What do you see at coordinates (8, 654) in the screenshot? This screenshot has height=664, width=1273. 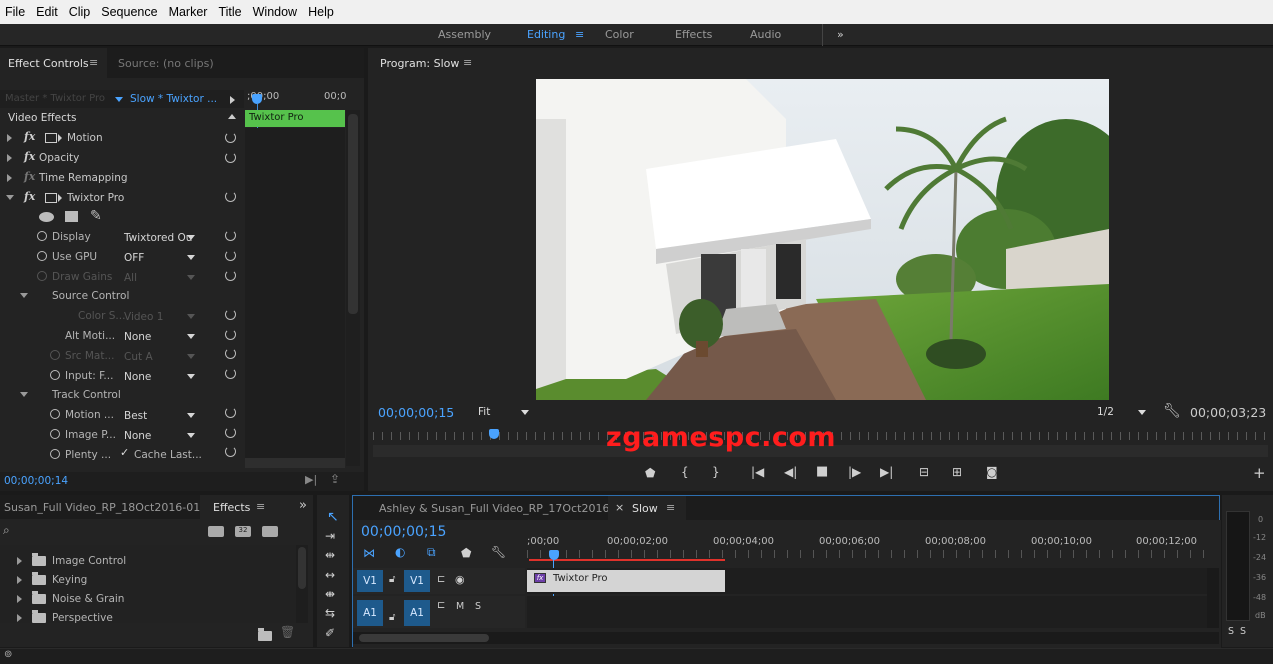 I see `status-icon: ⊚` at bounding box center [8, 654].